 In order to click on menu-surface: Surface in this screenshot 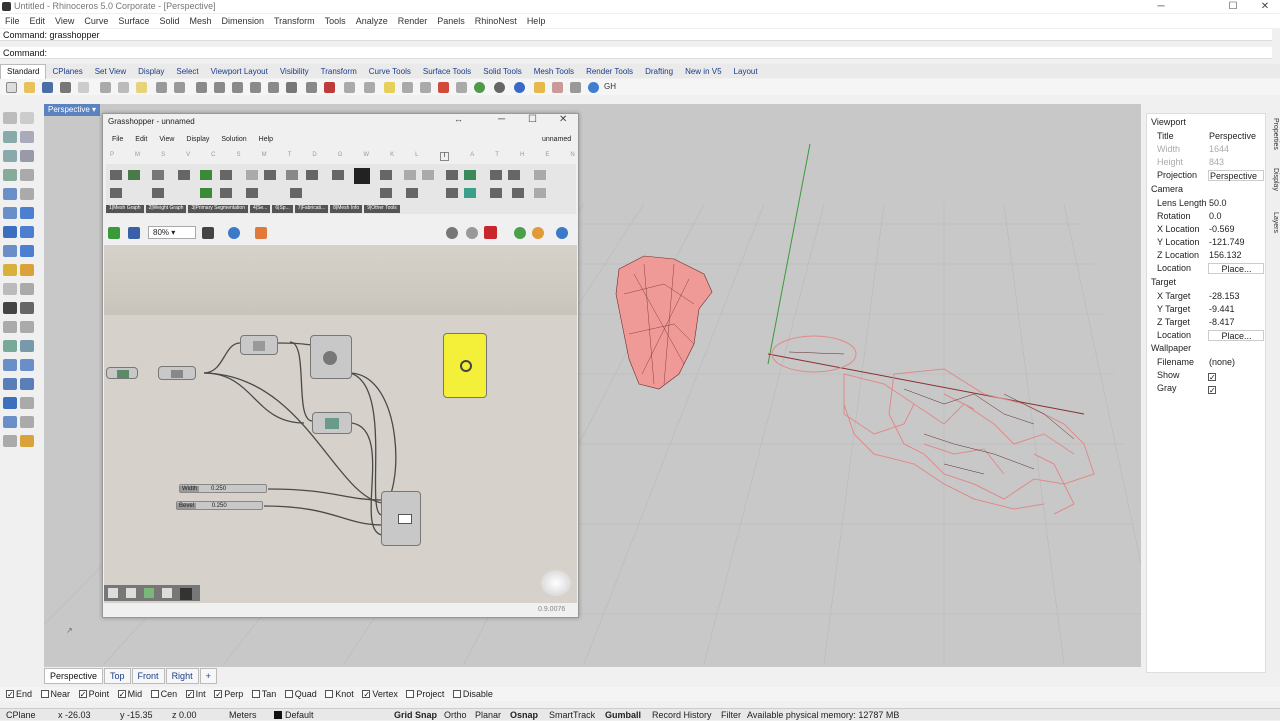, I will do `click(133, 21)`.